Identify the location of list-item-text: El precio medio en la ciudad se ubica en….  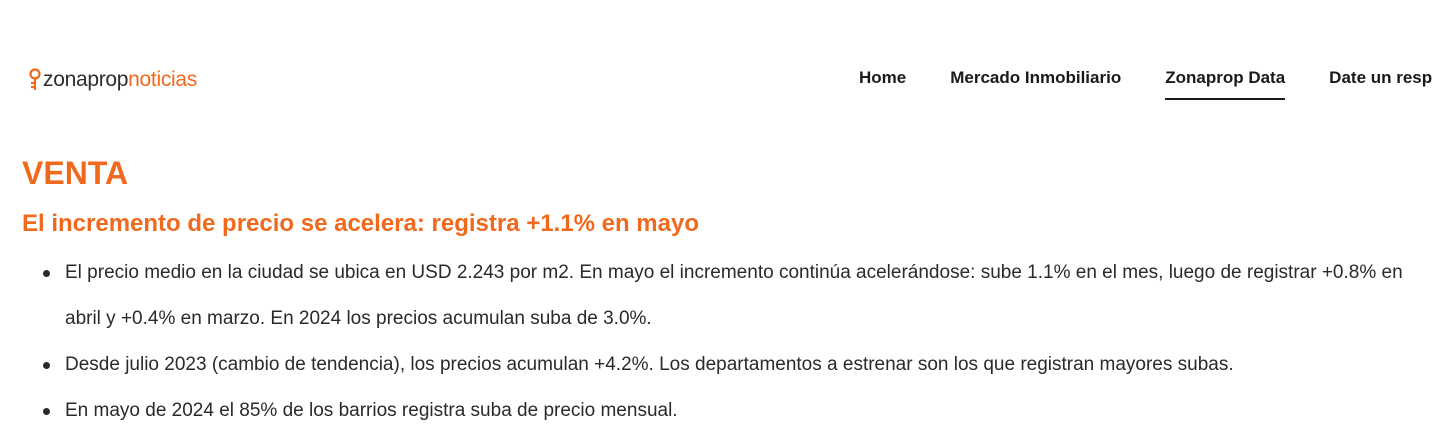
(734, 295).